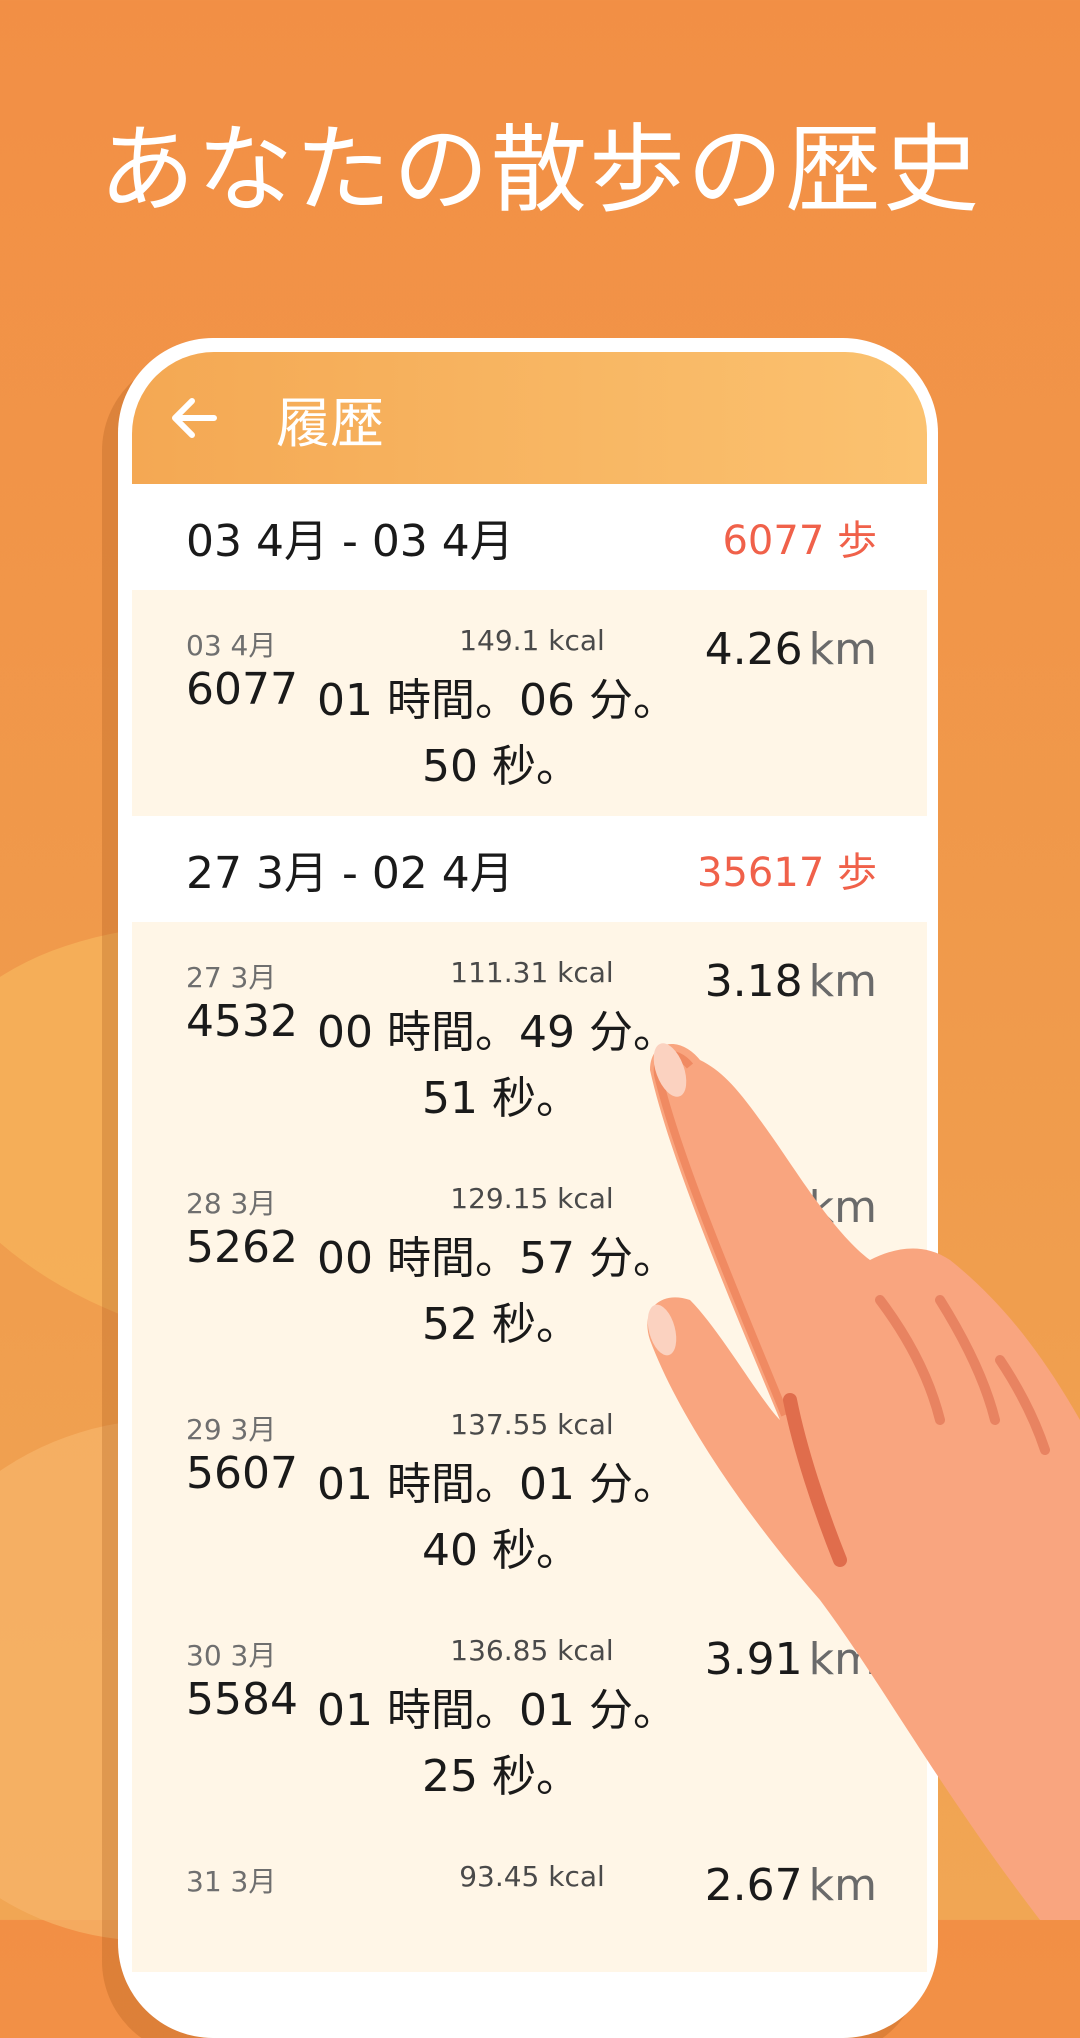 This screenshot has height=2038, width=1080. Describe the element at coordinates (231, 1881) in the screenshot. I see `day-date: 31 3月` at that location.